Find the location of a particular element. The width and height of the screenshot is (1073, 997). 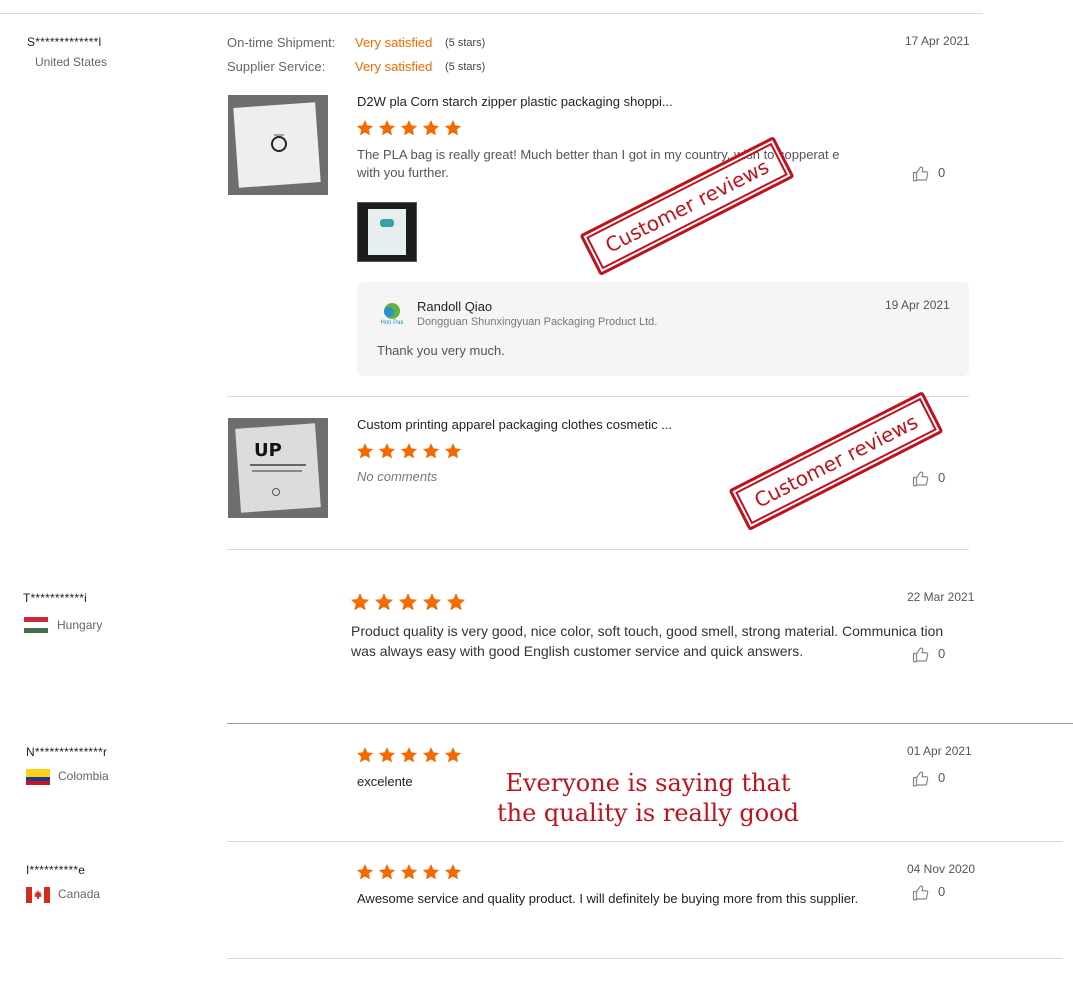

review-comment: excelente is located at coordinates (385, 781).